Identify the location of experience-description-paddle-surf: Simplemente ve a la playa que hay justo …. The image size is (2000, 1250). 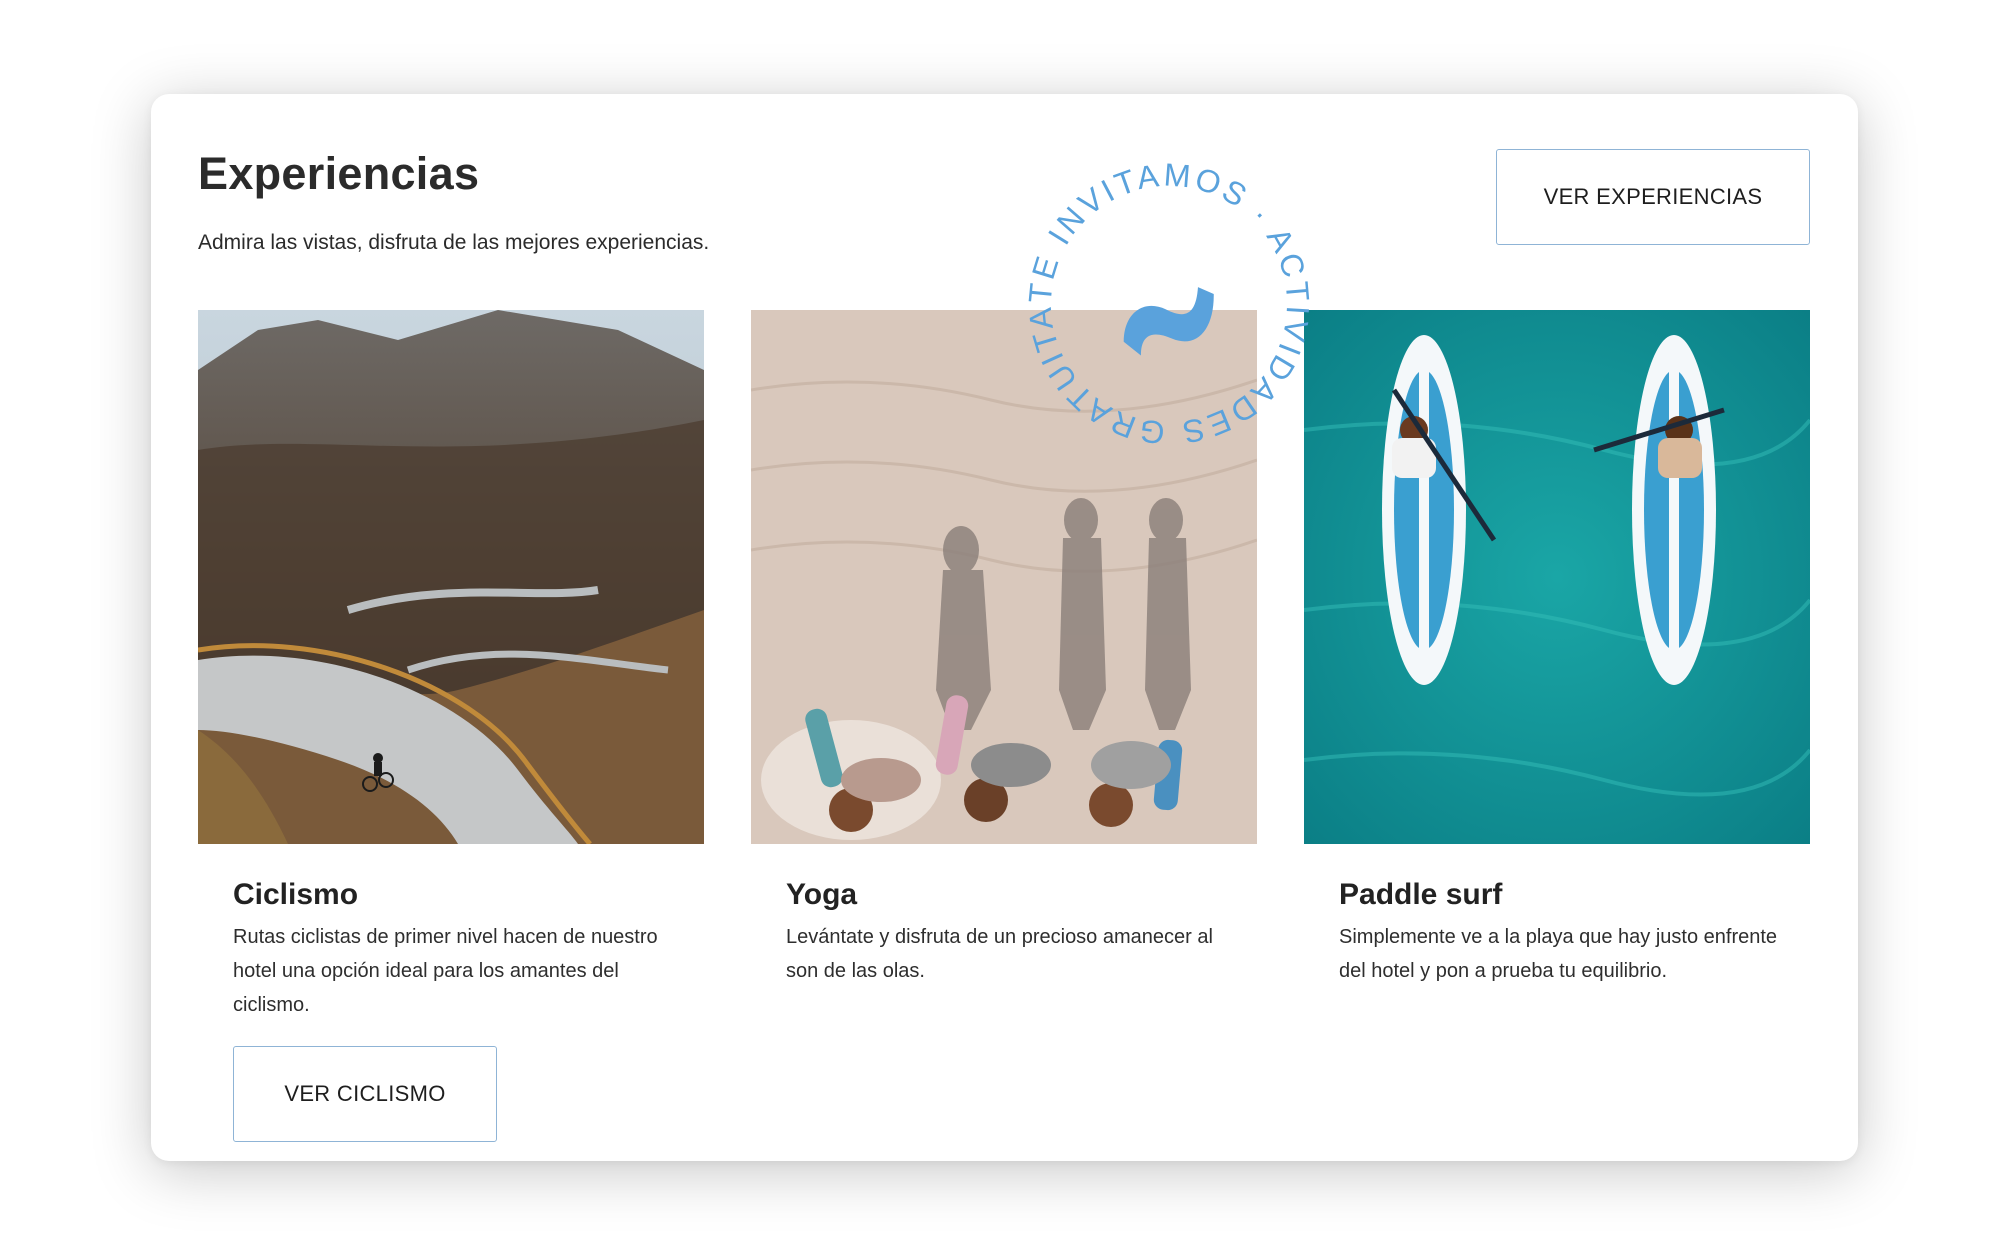
(1558, 954).